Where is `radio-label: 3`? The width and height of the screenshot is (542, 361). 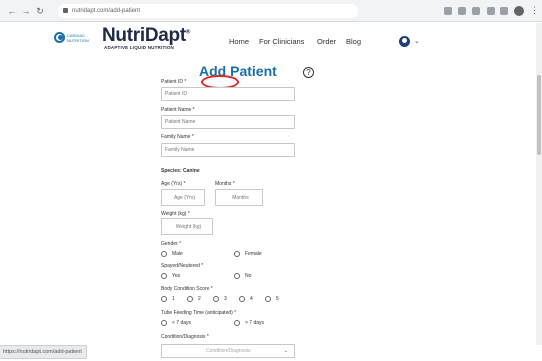
radio-label: 3 is located at coordinates (225, 299).